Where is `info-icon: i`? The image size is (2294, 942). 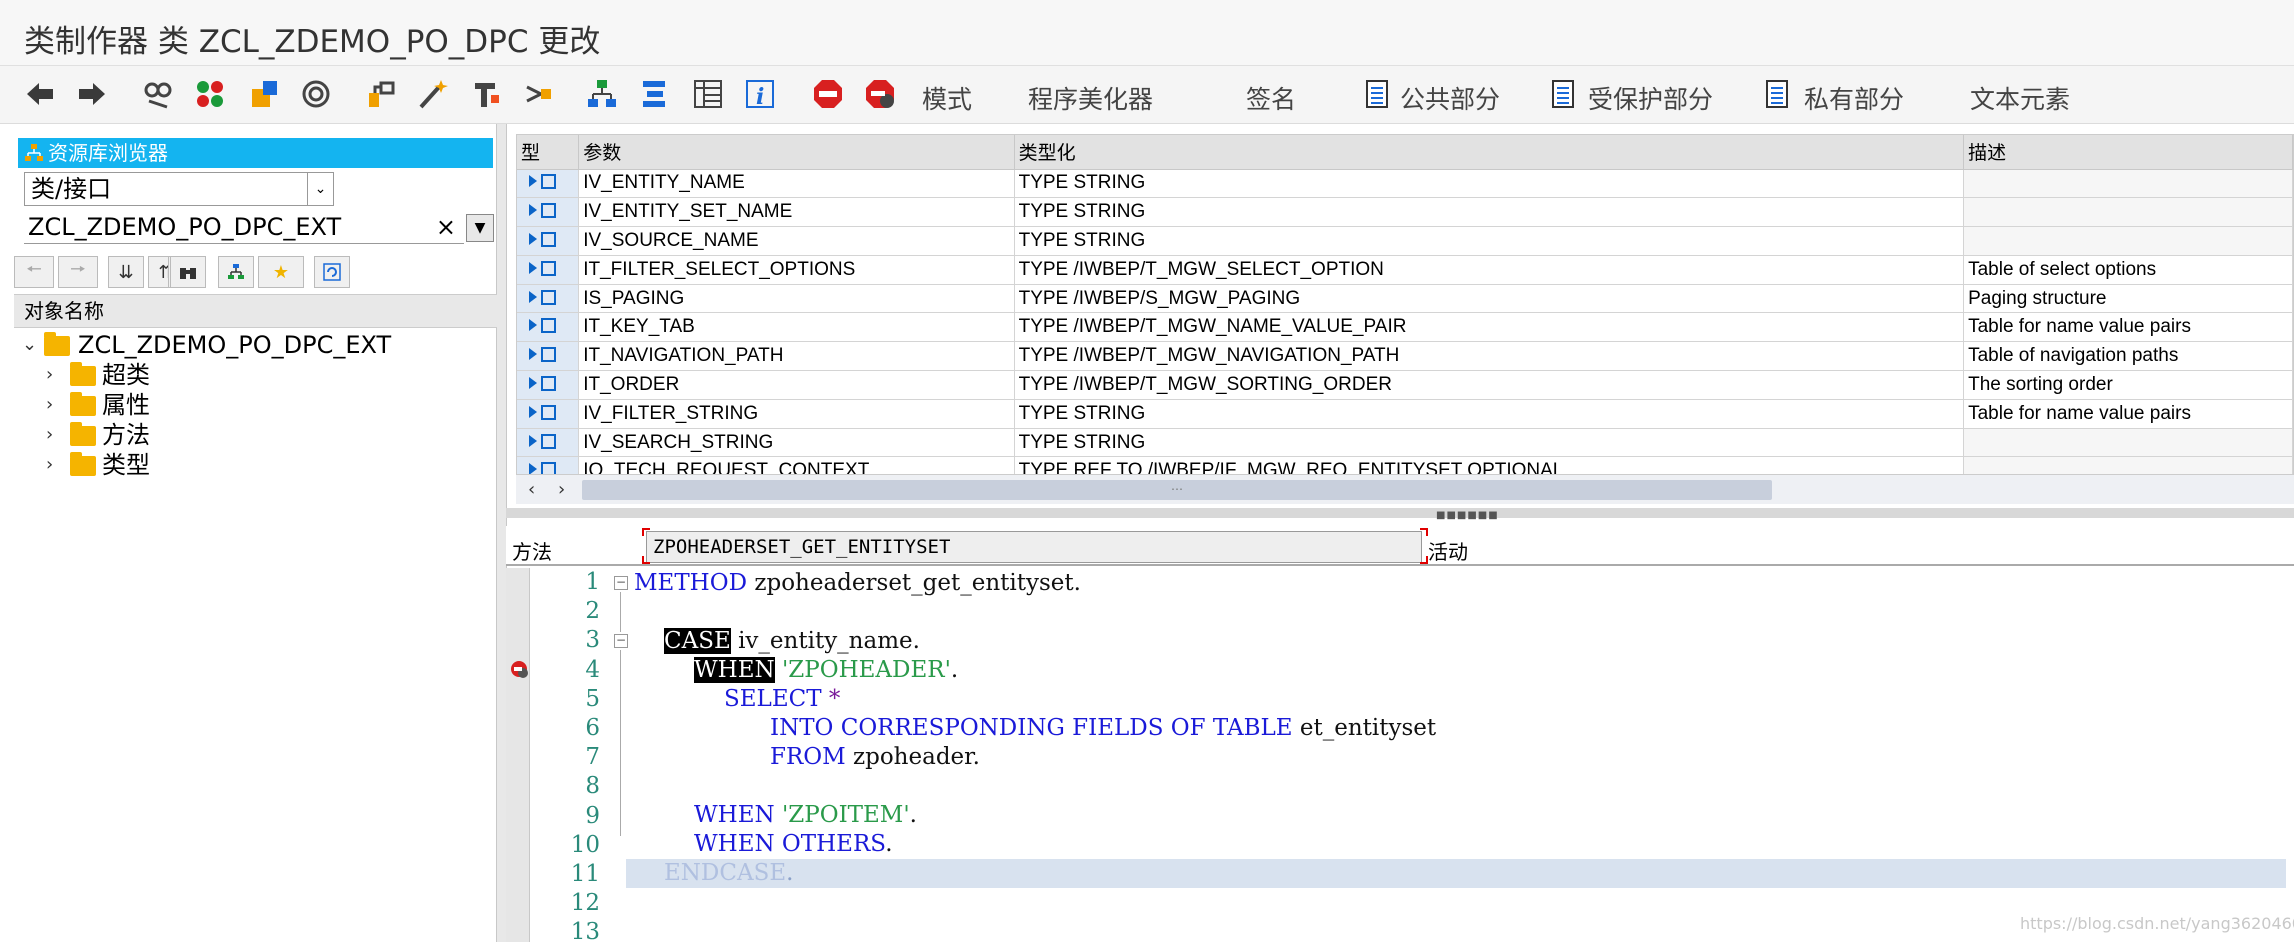 info-icon: i is located at coordinates (760, 94).